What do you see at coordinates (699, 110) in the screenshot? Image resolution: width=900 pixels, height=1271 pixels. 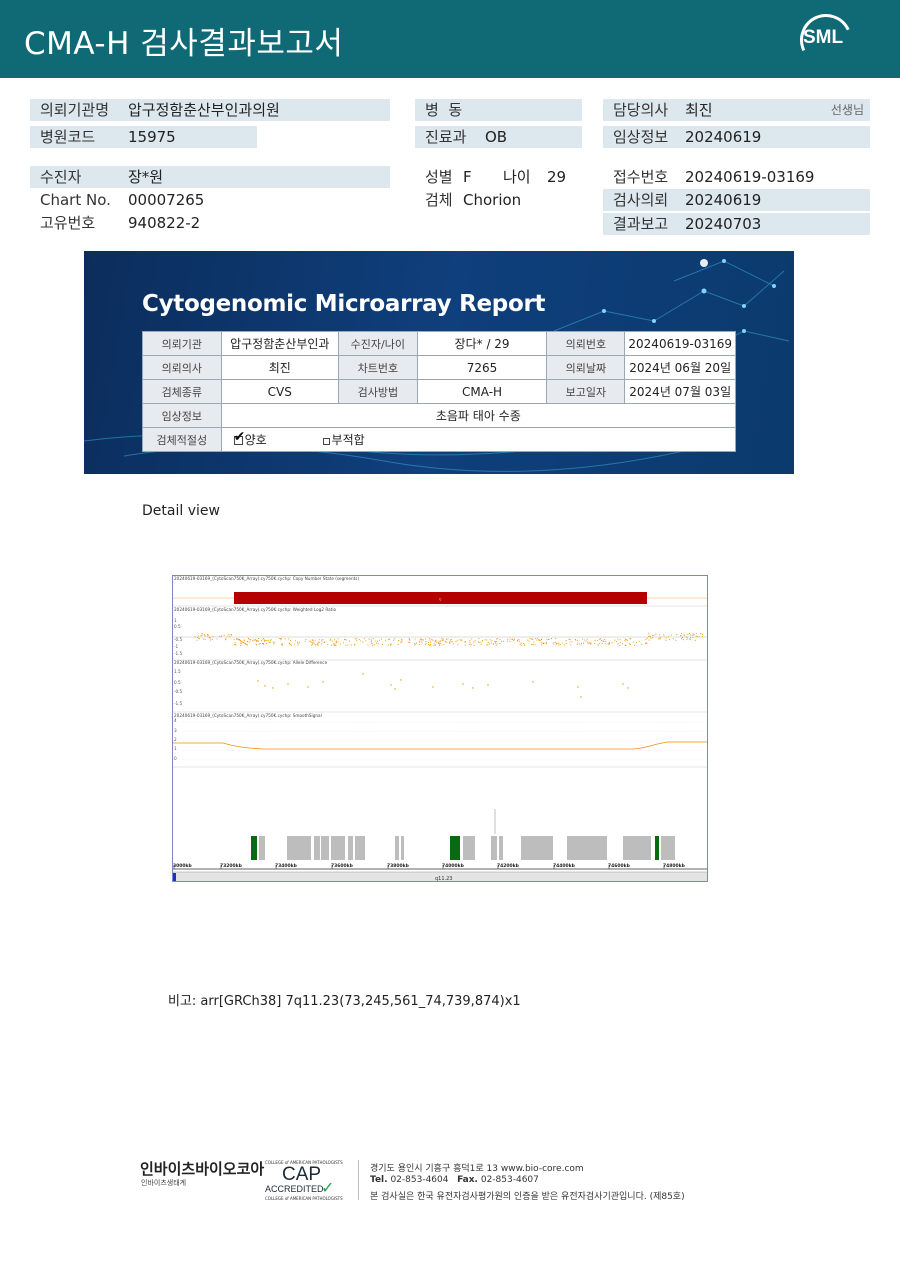 I see `field-value: 최진` at bounding box center [699, 110].